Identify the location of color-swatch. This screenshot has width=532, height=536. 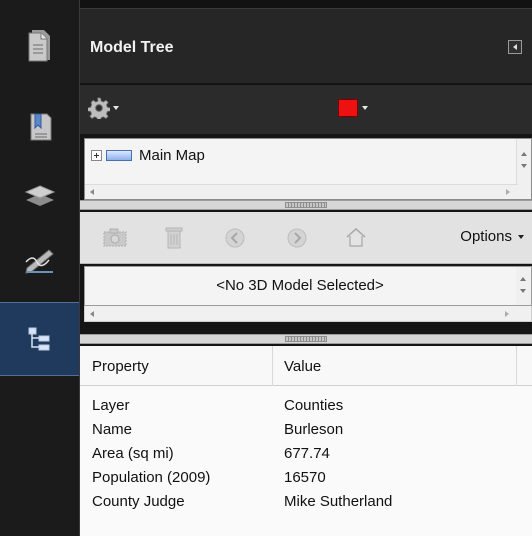
(348, 108).